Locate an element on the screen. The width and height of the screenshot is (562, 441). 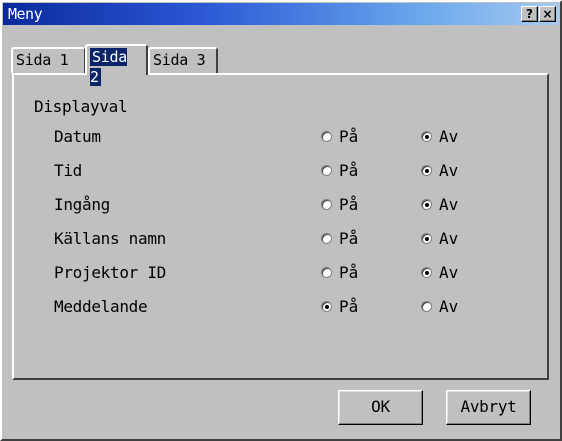
title-bar: Meny ? × is located at coordinates (281, 14).